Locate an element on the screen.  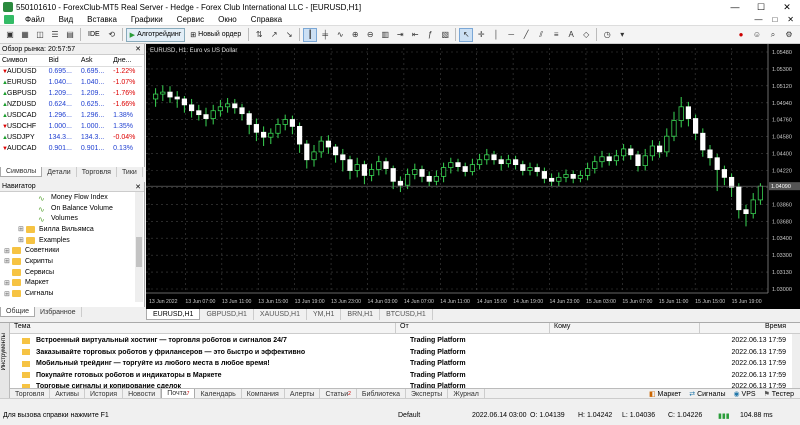
market-watch-row: ▲GBPUSD 1.209... 1.209... -1.76% is located at coordinates (71, 93).